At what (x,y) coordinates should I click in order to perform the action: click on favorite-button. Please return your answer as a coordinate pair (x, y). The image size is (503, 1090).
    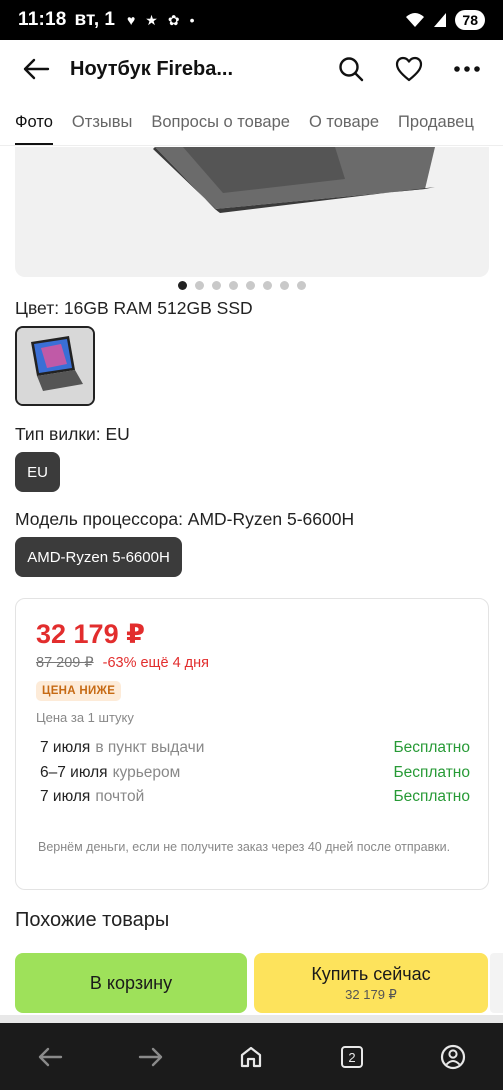
    Looking at the image, I should click on (409, 69).